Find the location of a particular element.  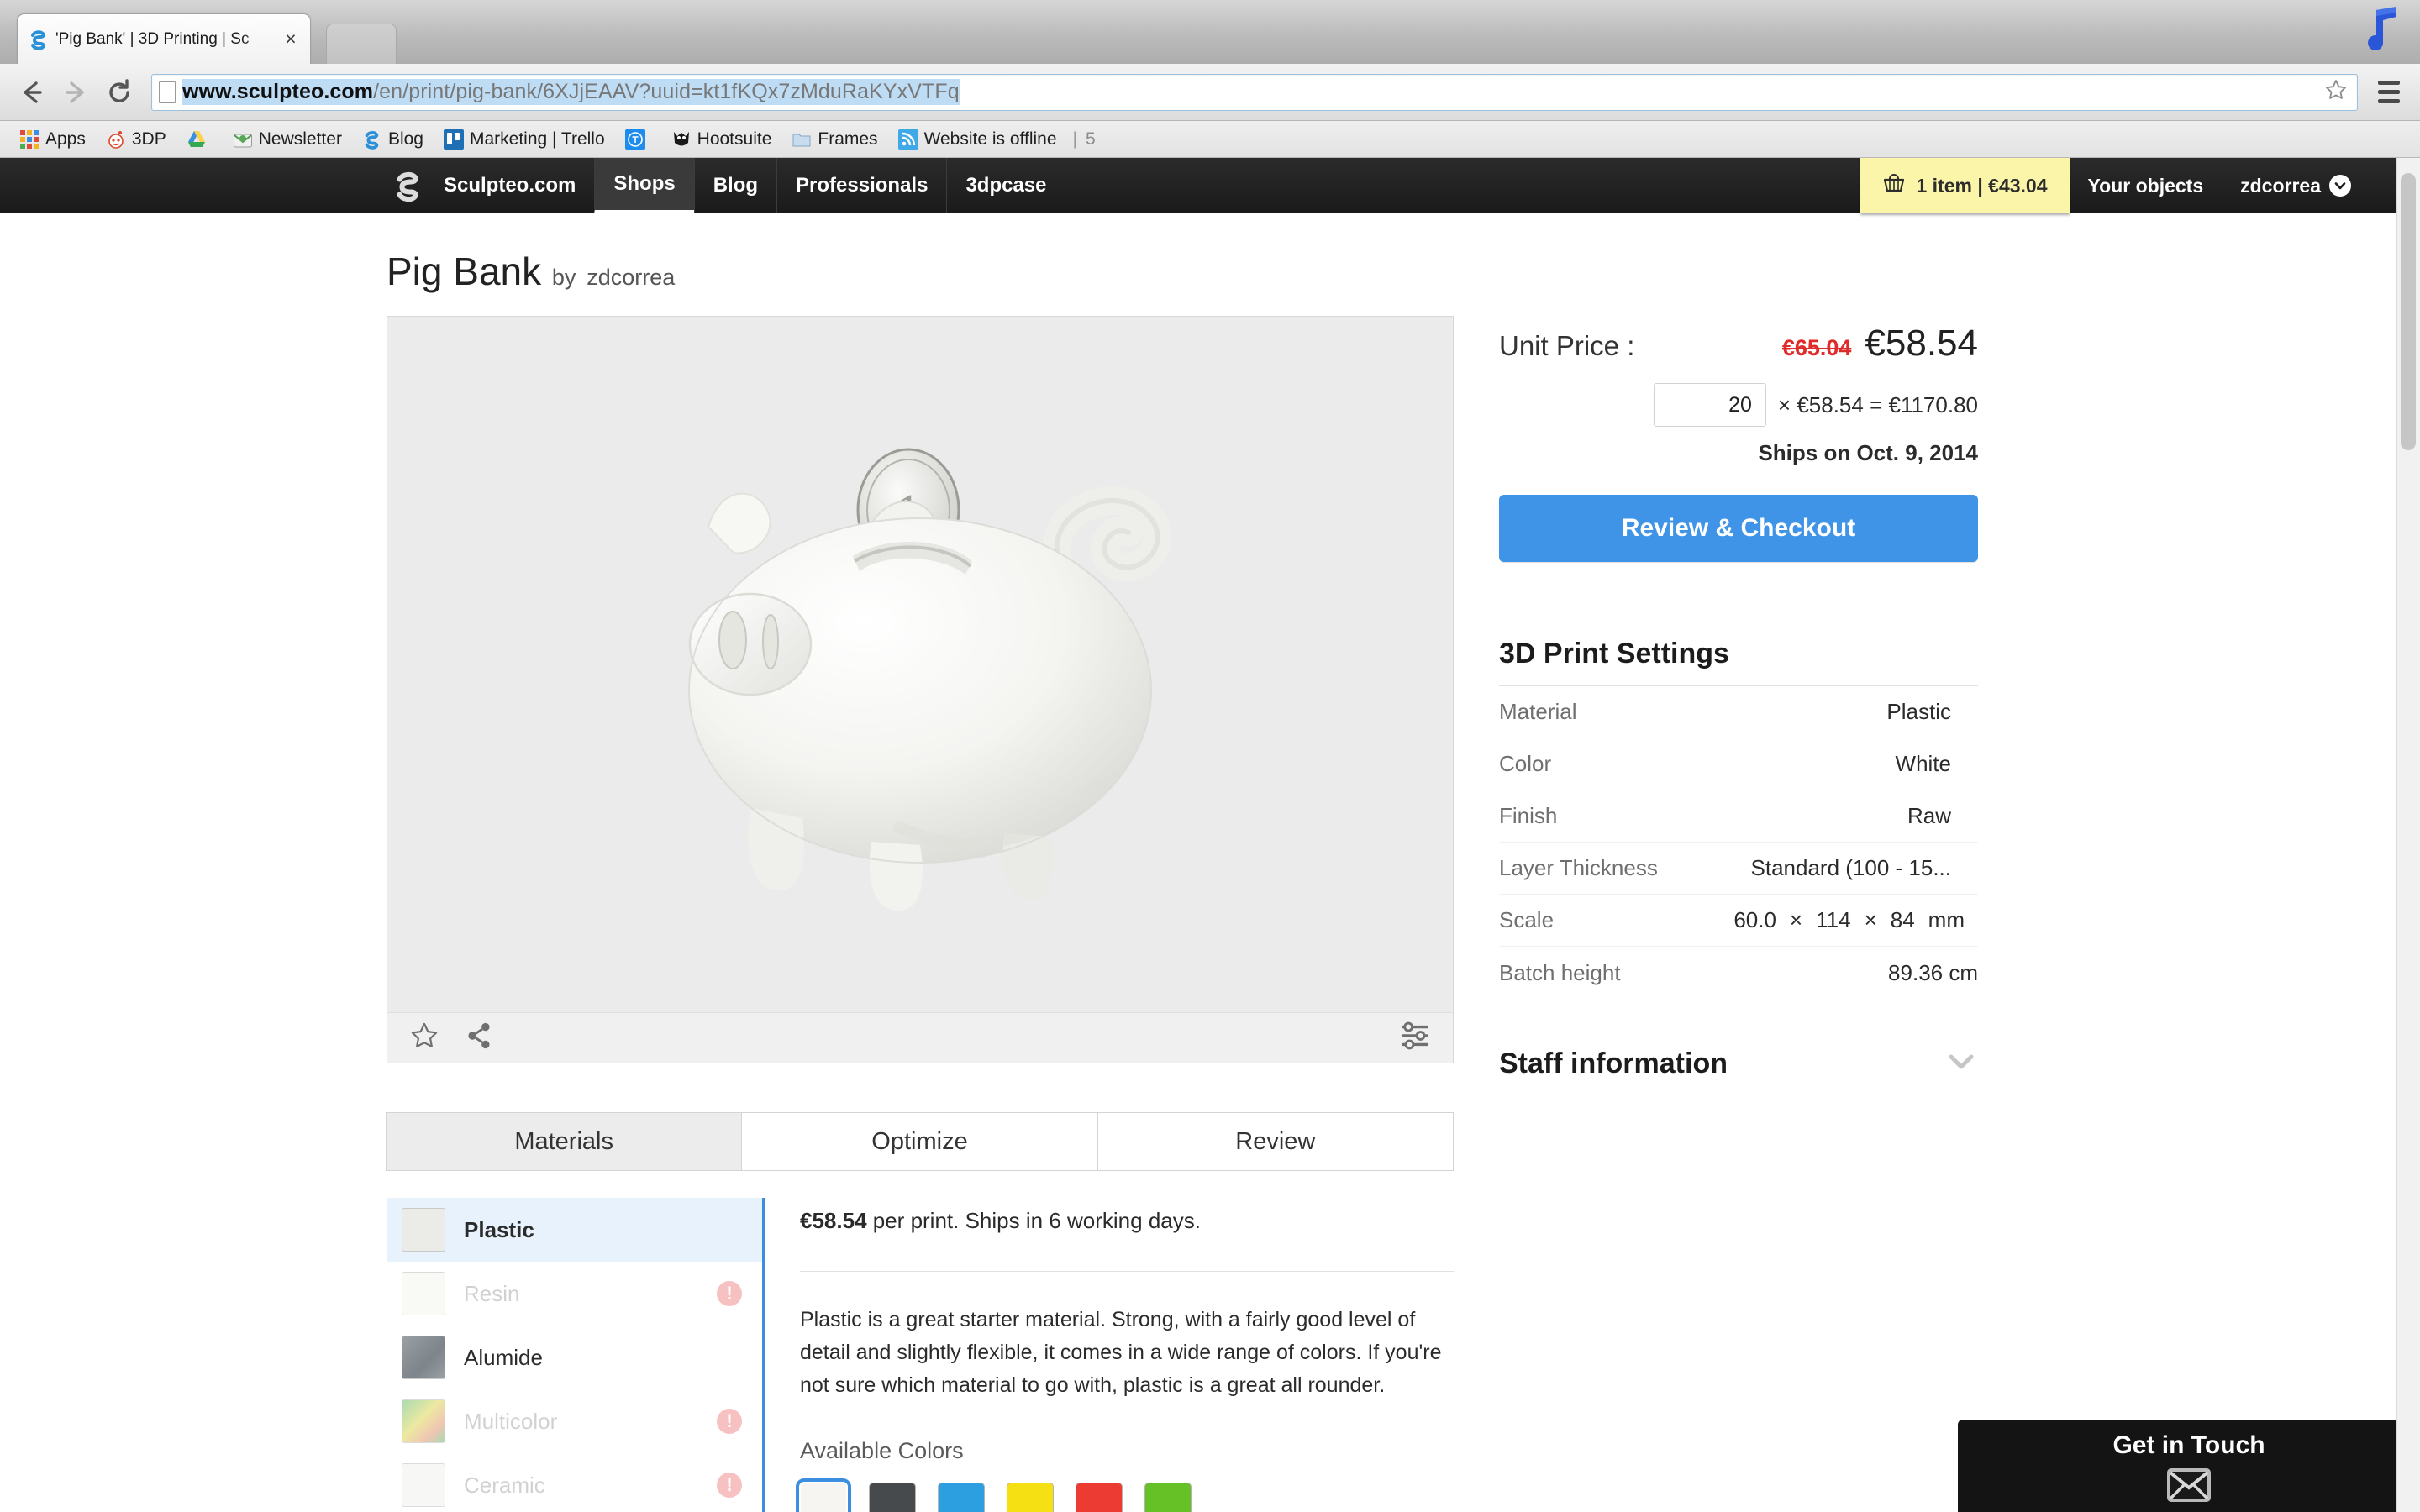

material-item-multicolor: Multicolor ! is located at coordinates (574, 1421).